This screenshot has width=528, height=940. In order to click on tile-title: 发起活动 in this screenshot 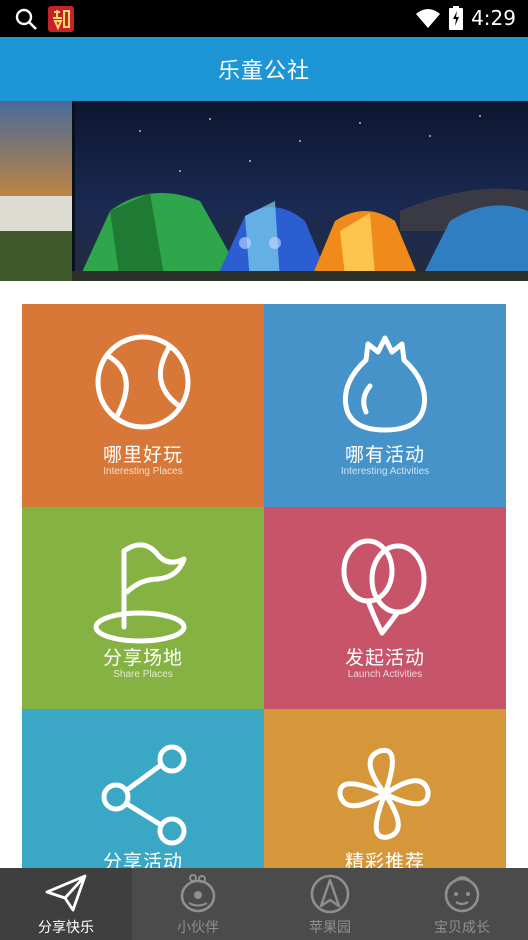, I will do `click(384, 658)`.